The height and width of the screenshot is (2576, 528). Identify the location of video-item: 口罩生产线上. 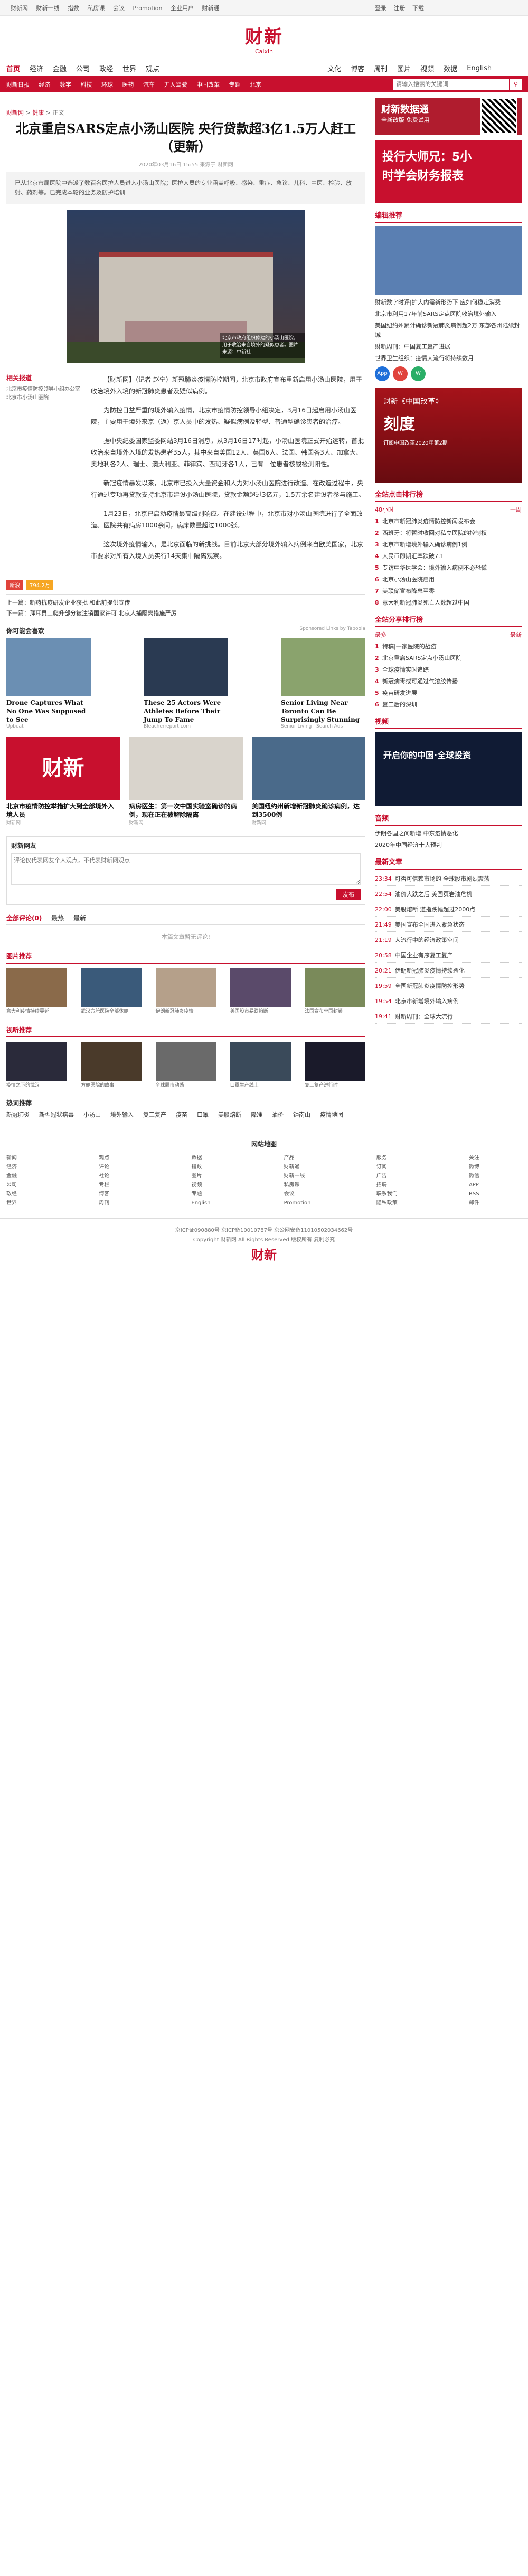
(260, 1065).